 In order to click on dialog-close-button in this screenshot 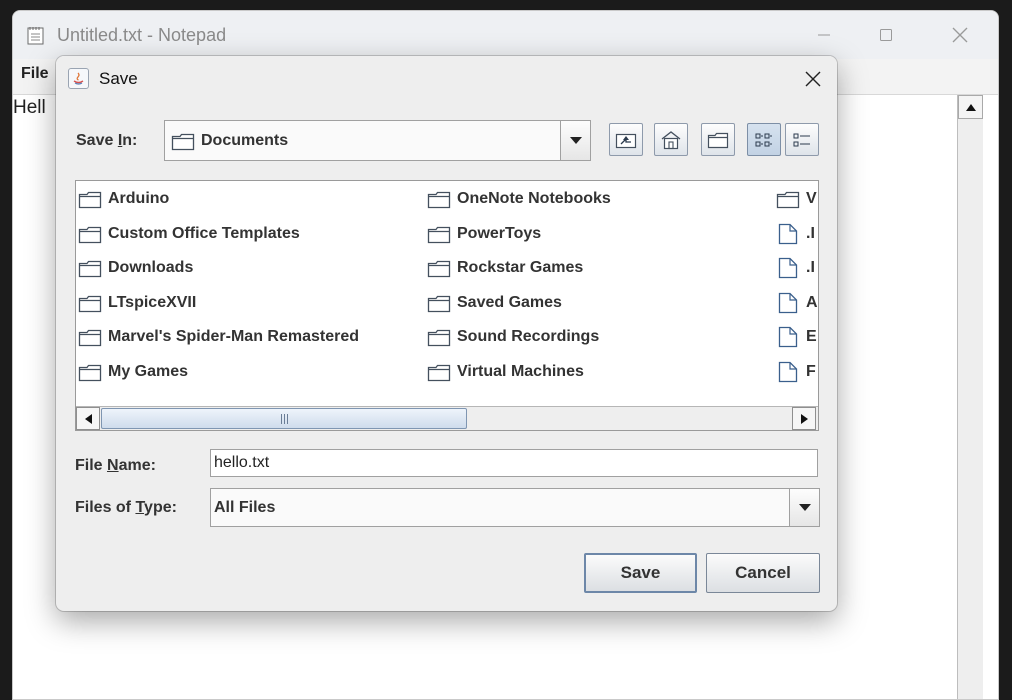, I will do `click(813, 79)`.